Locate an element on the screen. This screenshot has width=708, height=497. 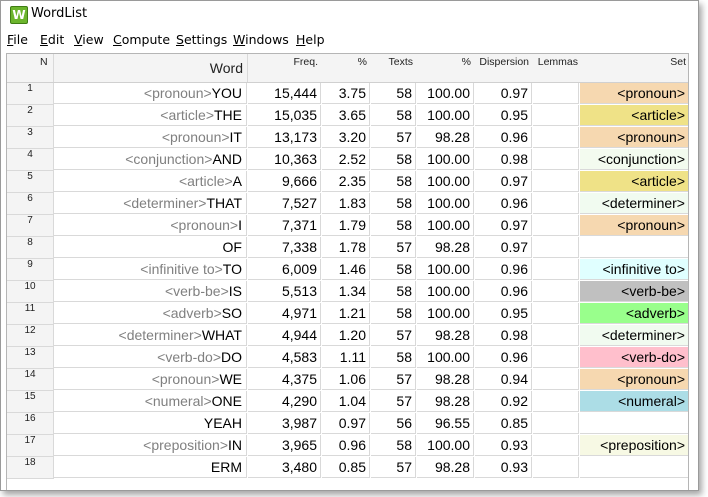
freq-cell: 4,944 is located at coordinates (284, 335).